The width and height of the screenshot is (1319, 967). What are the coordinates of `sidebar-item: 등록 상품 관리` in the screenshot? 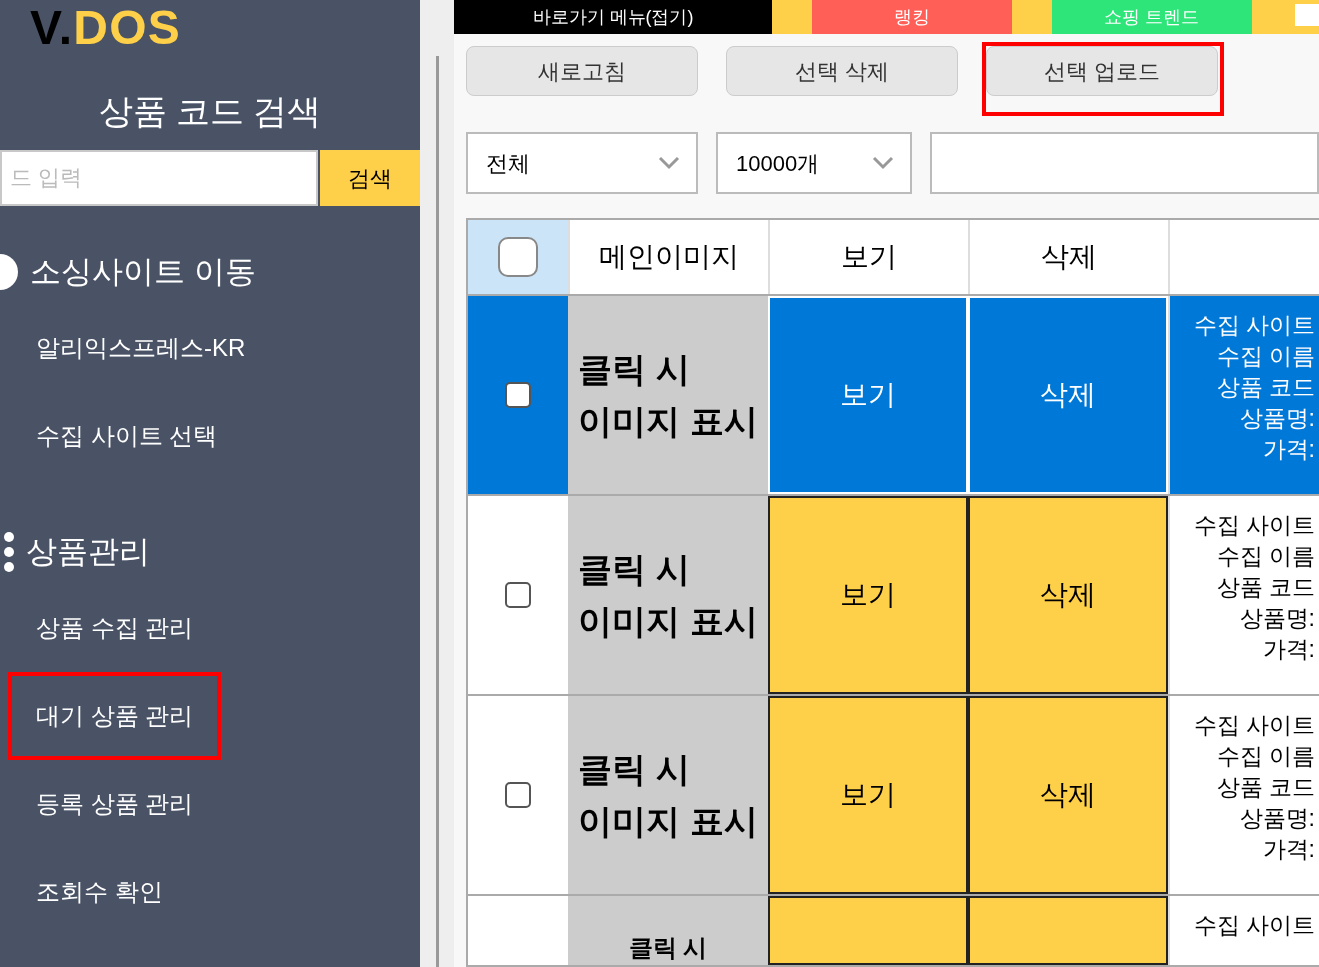 It's located at (115, 804).